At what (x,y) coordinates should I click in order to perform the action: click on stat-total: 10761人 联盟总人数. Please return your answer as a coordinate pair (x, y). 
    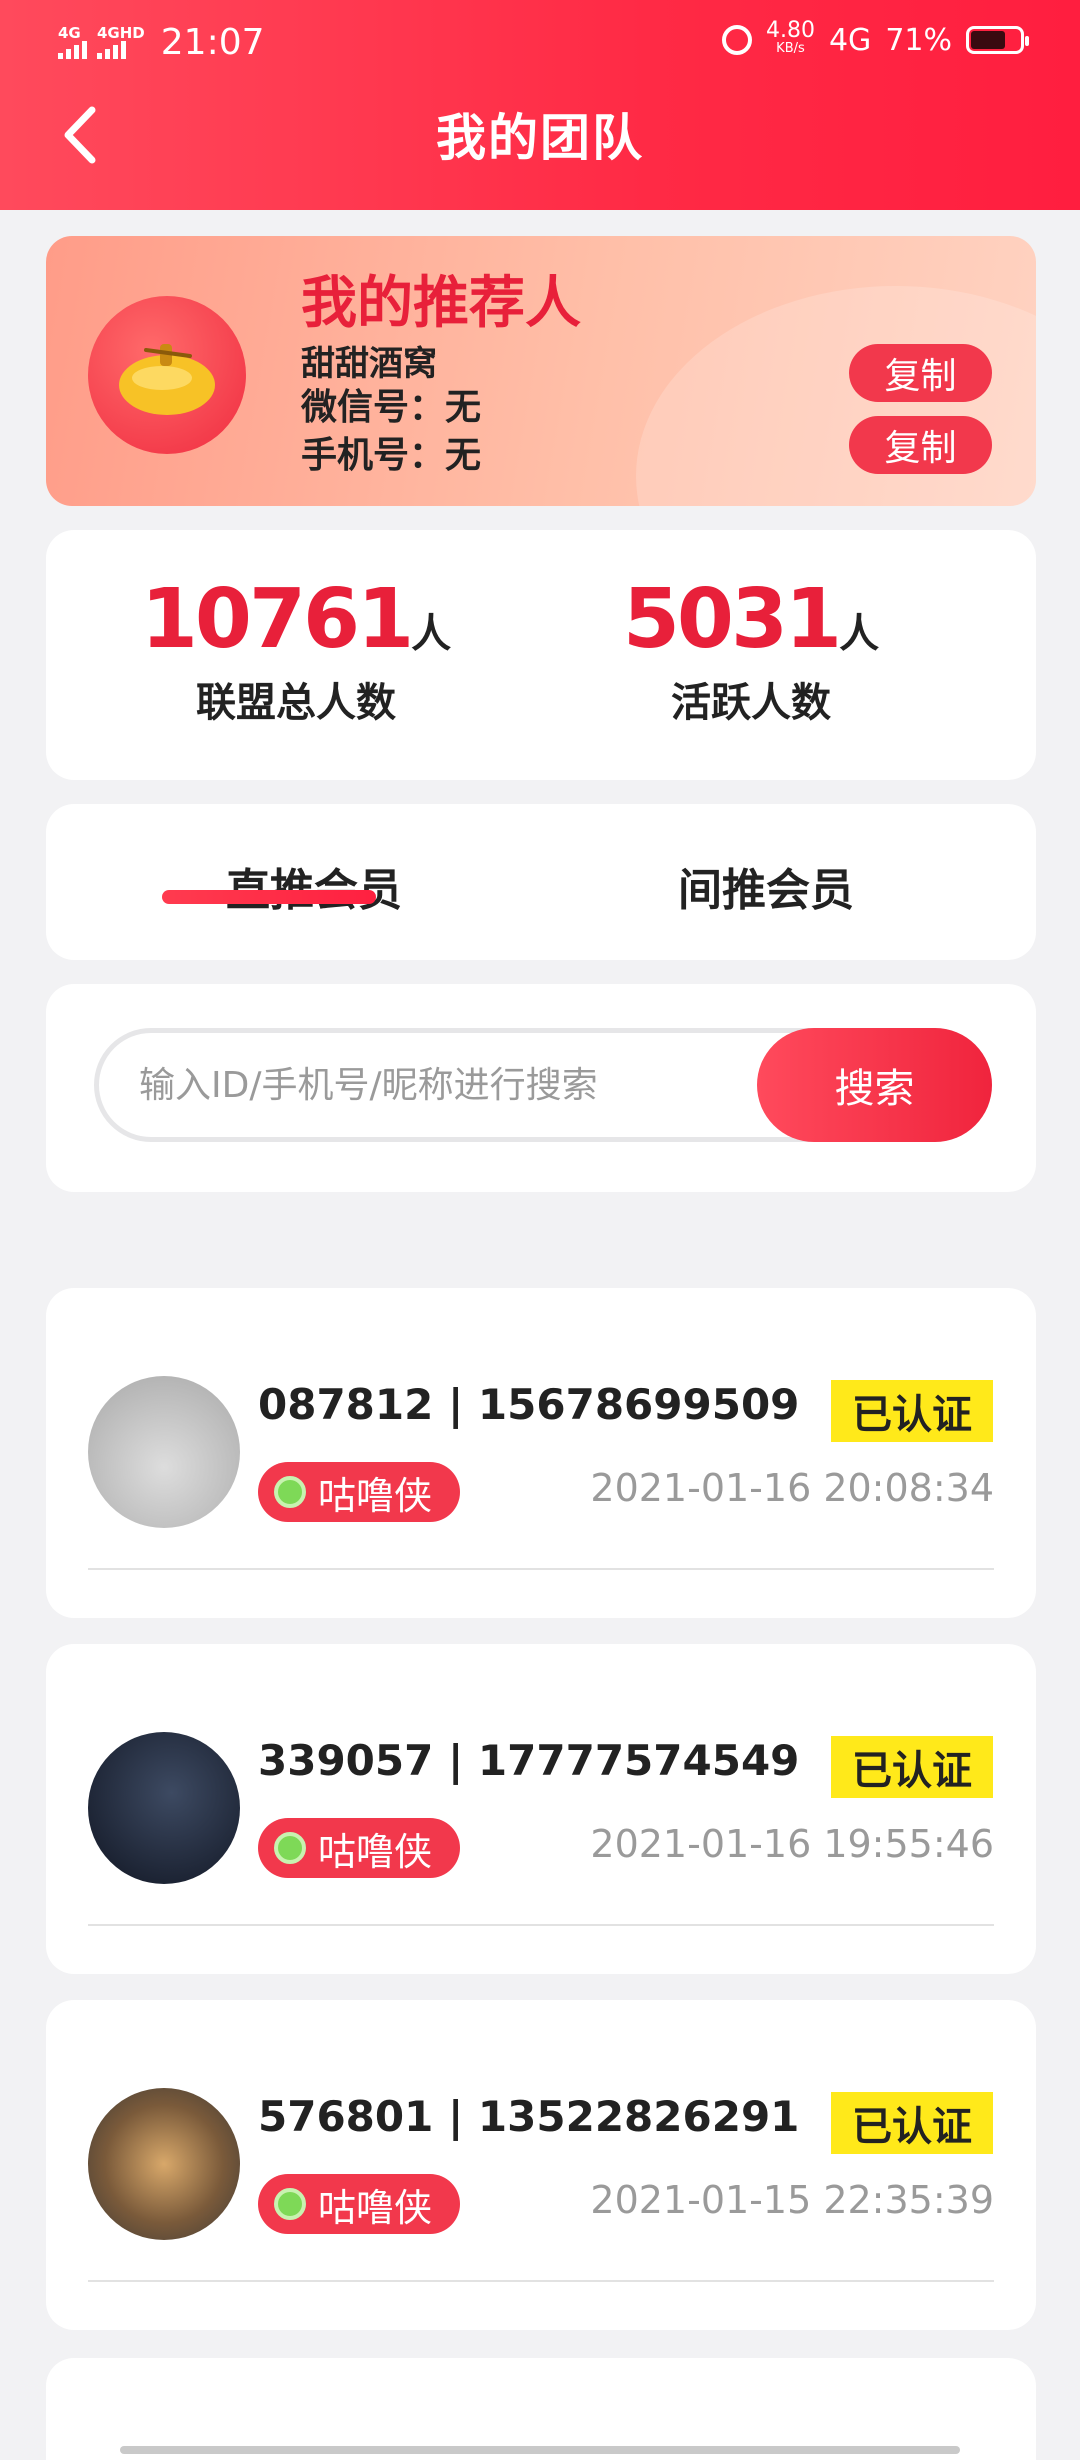
    Looking at the image, I should click on (296, 649).